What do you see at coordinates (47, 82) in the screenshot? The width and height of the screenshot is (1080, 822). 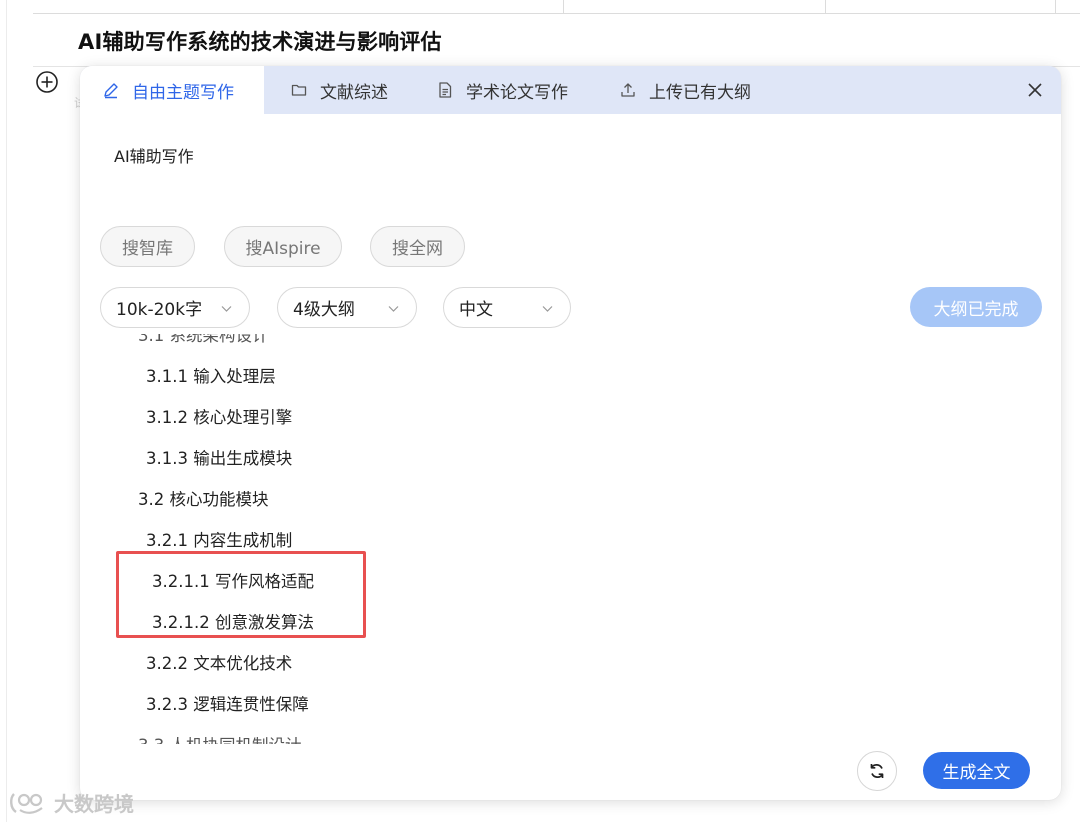 I see `add-block-icon` at bounding box center [47, 82].